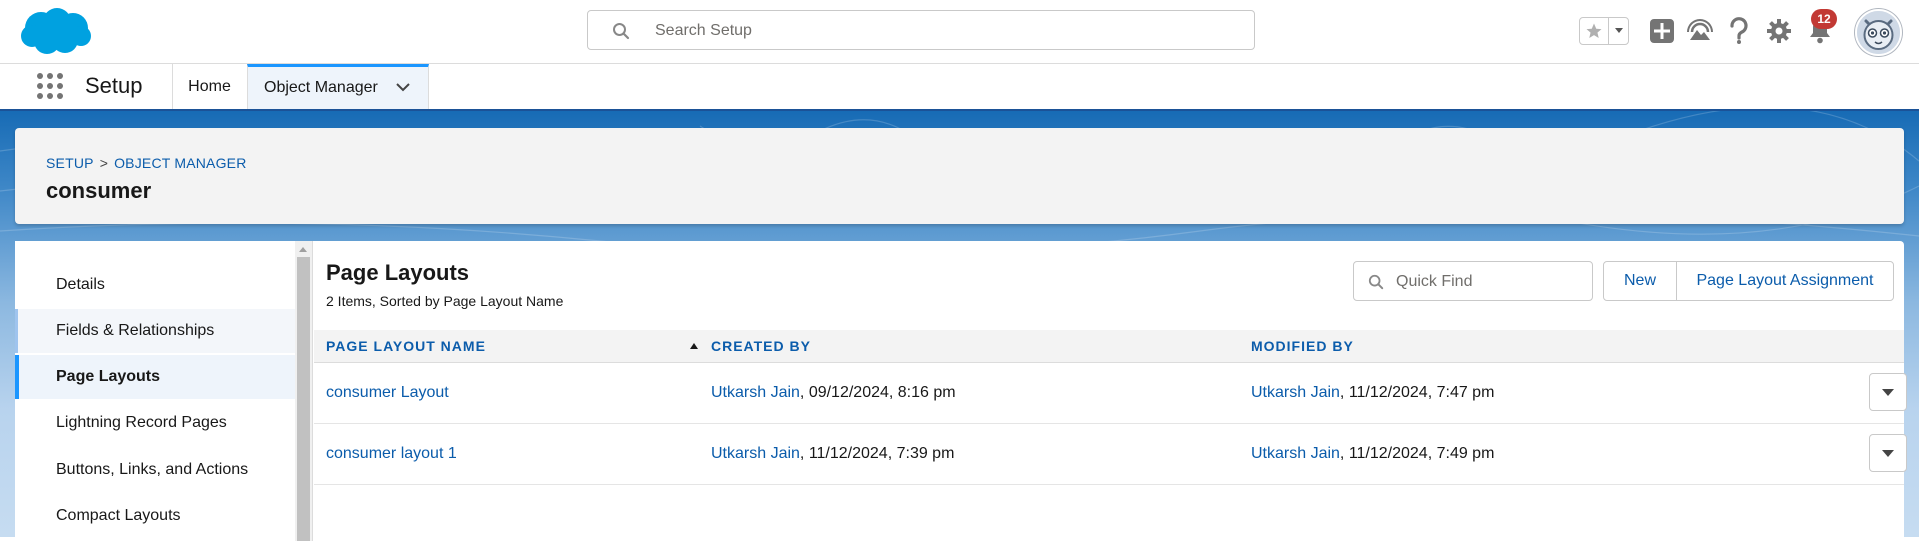 Image resolution: width=1919 pixels, height=541 pixels. Describe the element at coordinates (959, 87) in the screenshot. I see `context-bar: Setup Home Object Manager` at that location.